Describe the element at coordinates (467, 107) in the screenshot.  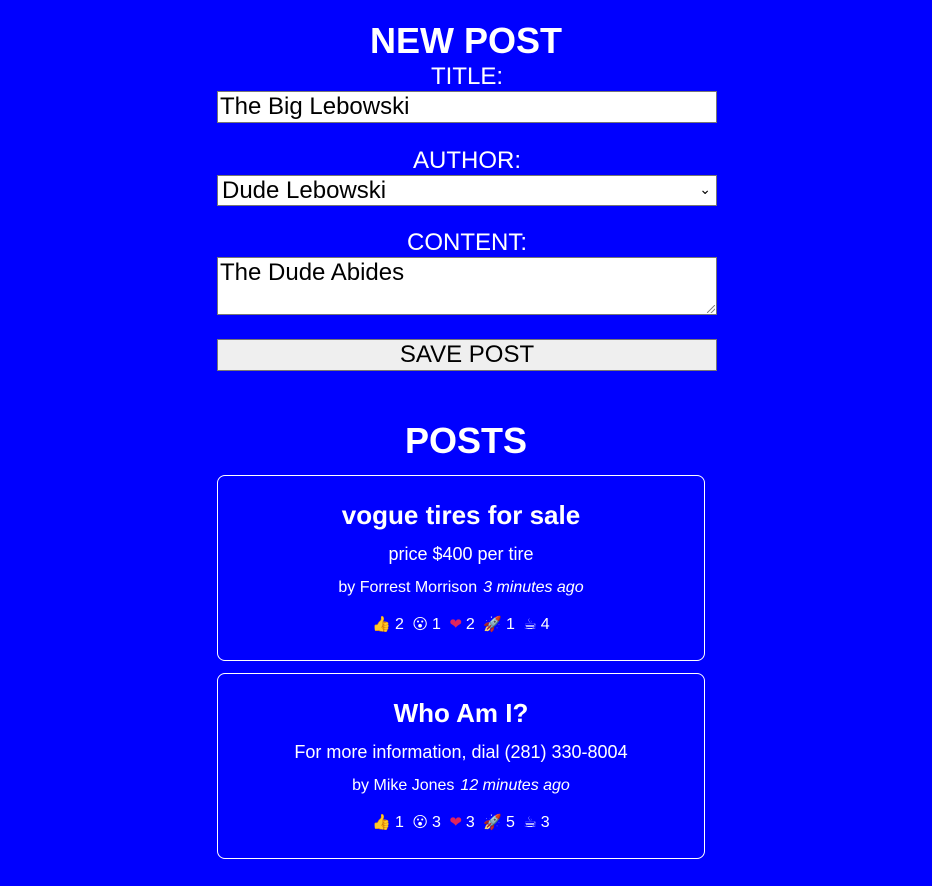
I see `title-input` at that location.